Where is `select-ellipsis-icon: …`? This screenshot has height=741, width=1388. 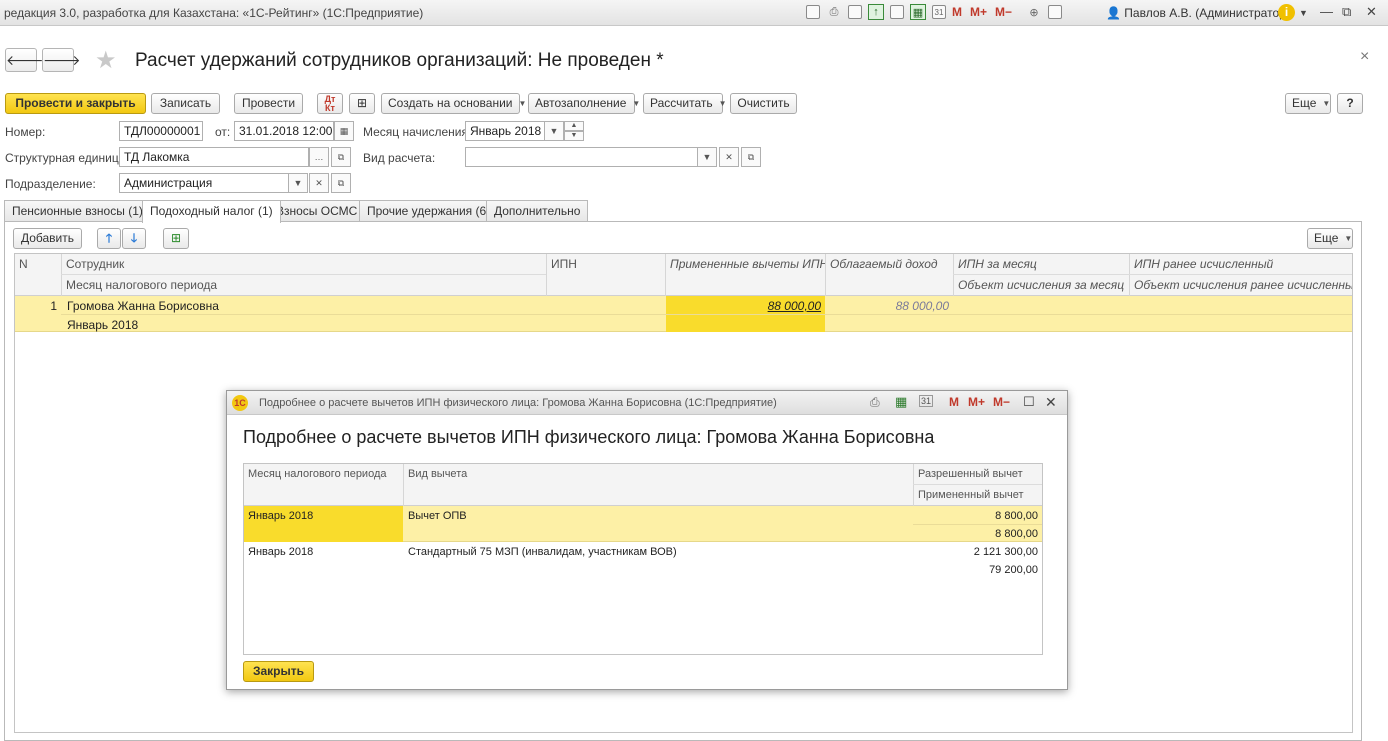 select-ellipsis-icon: … is located at coordinates (319, 157).